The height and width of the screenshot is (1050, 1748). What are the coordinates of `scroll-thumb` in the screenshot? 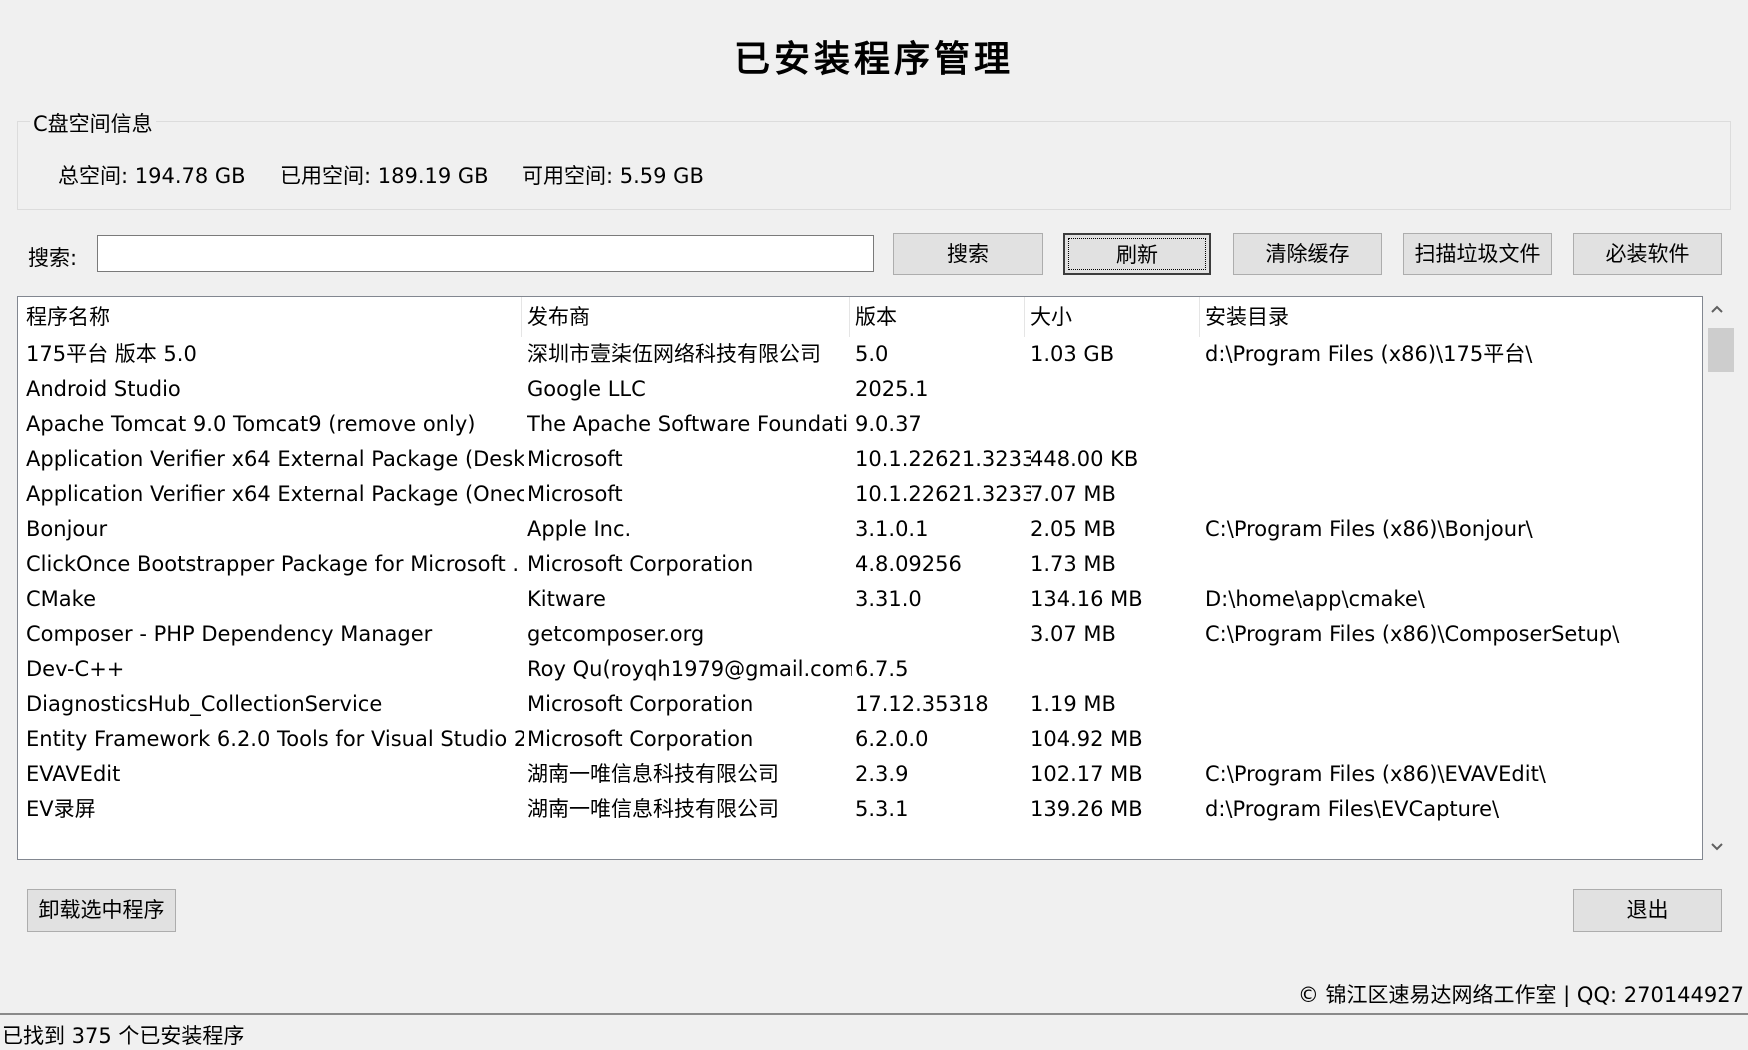 It's located at (1721, 350).